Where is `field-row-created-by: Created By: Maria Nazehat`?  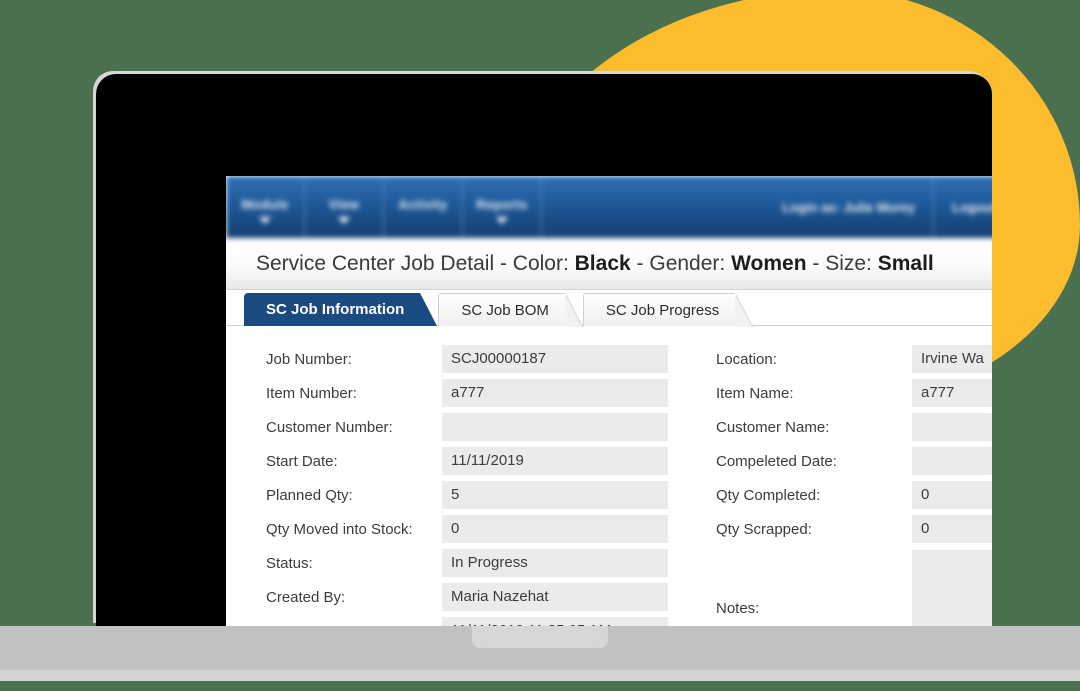
field-row-created-by: Created By: Maria Nazehat is located at coordinates (485, 597).